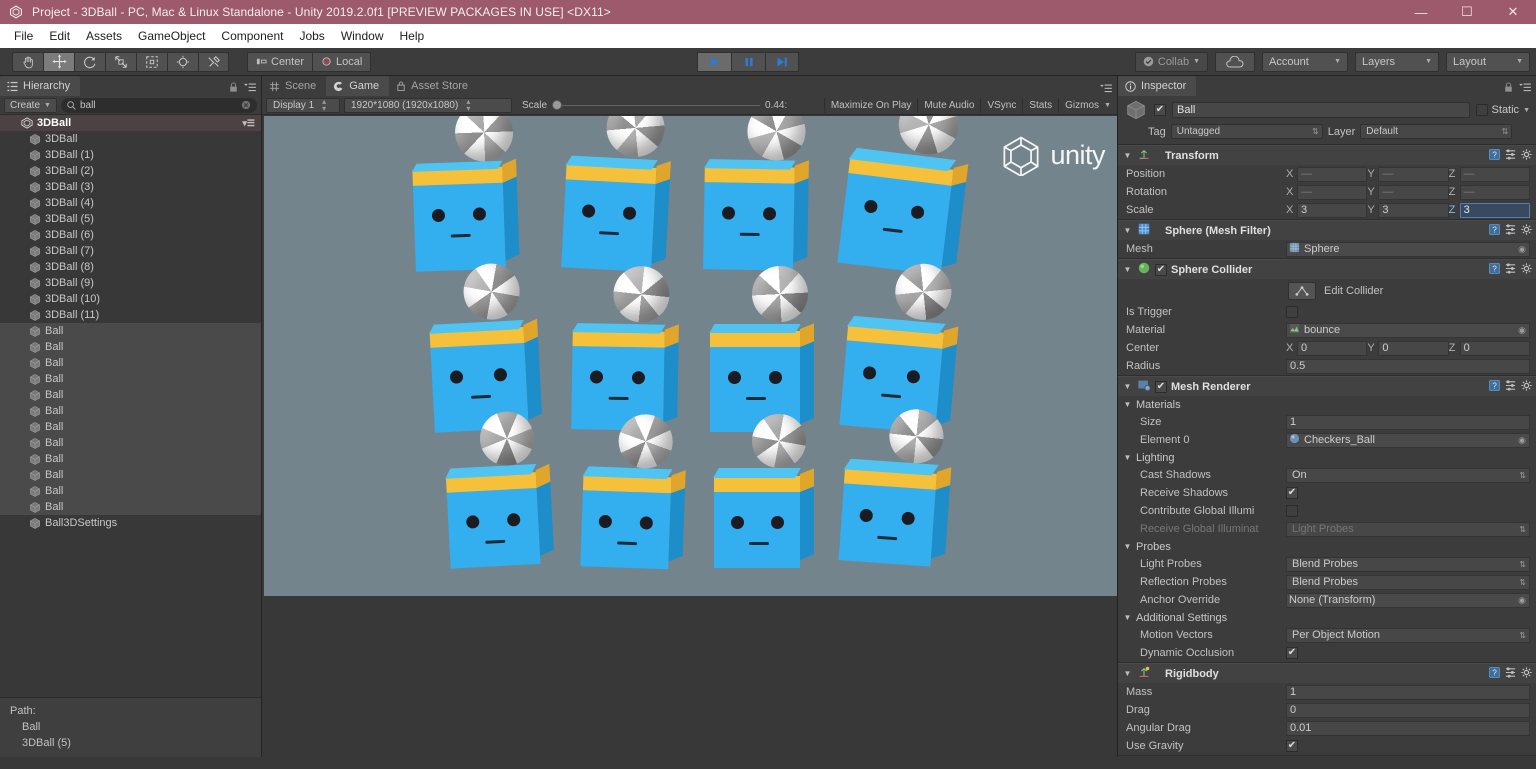 Image resolution: width=1536 pixels, height=769 pixels. What do you see at coordinates (358, 86) in the screenshot?
I see `tab-game: Game` at bounding box center [358, 86].